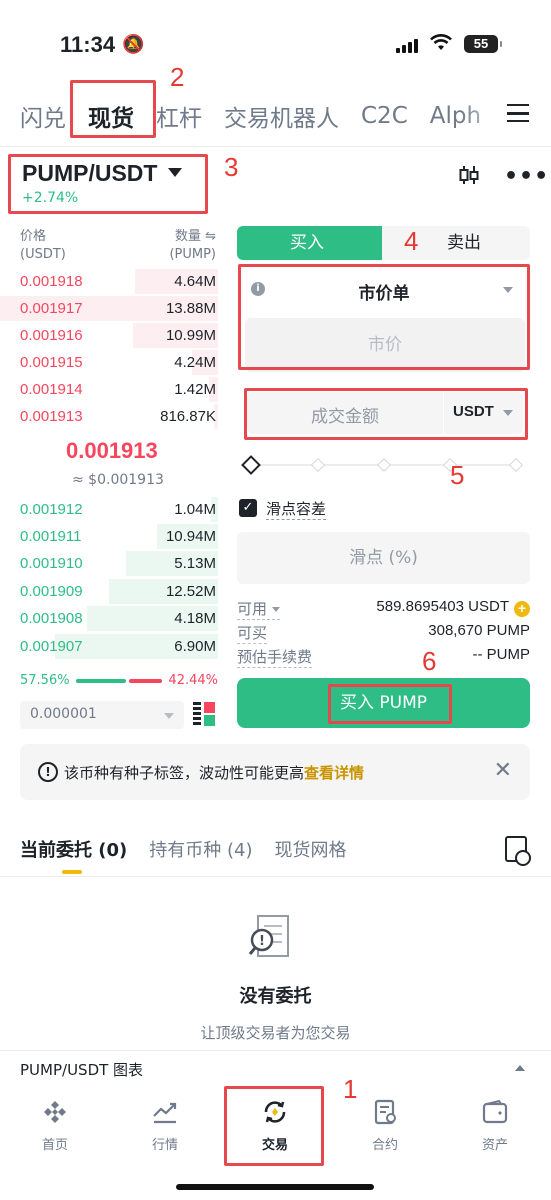 The image size is (551, 1200). I want to click on ask-row: 0.001914 1.42M, so click(109, 389).